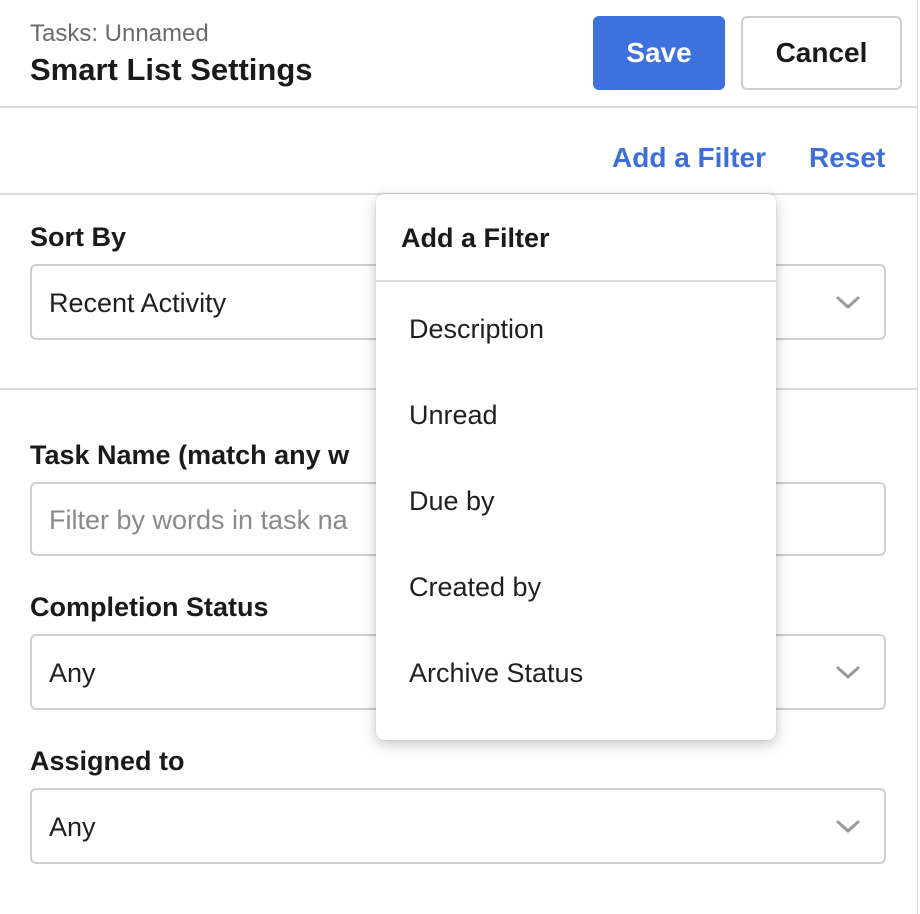 This screenshot has height=914, width=920. Describe the element at coordinates (458, 826) in the screenshot. I see `assigned-to-select: Any` at that location.